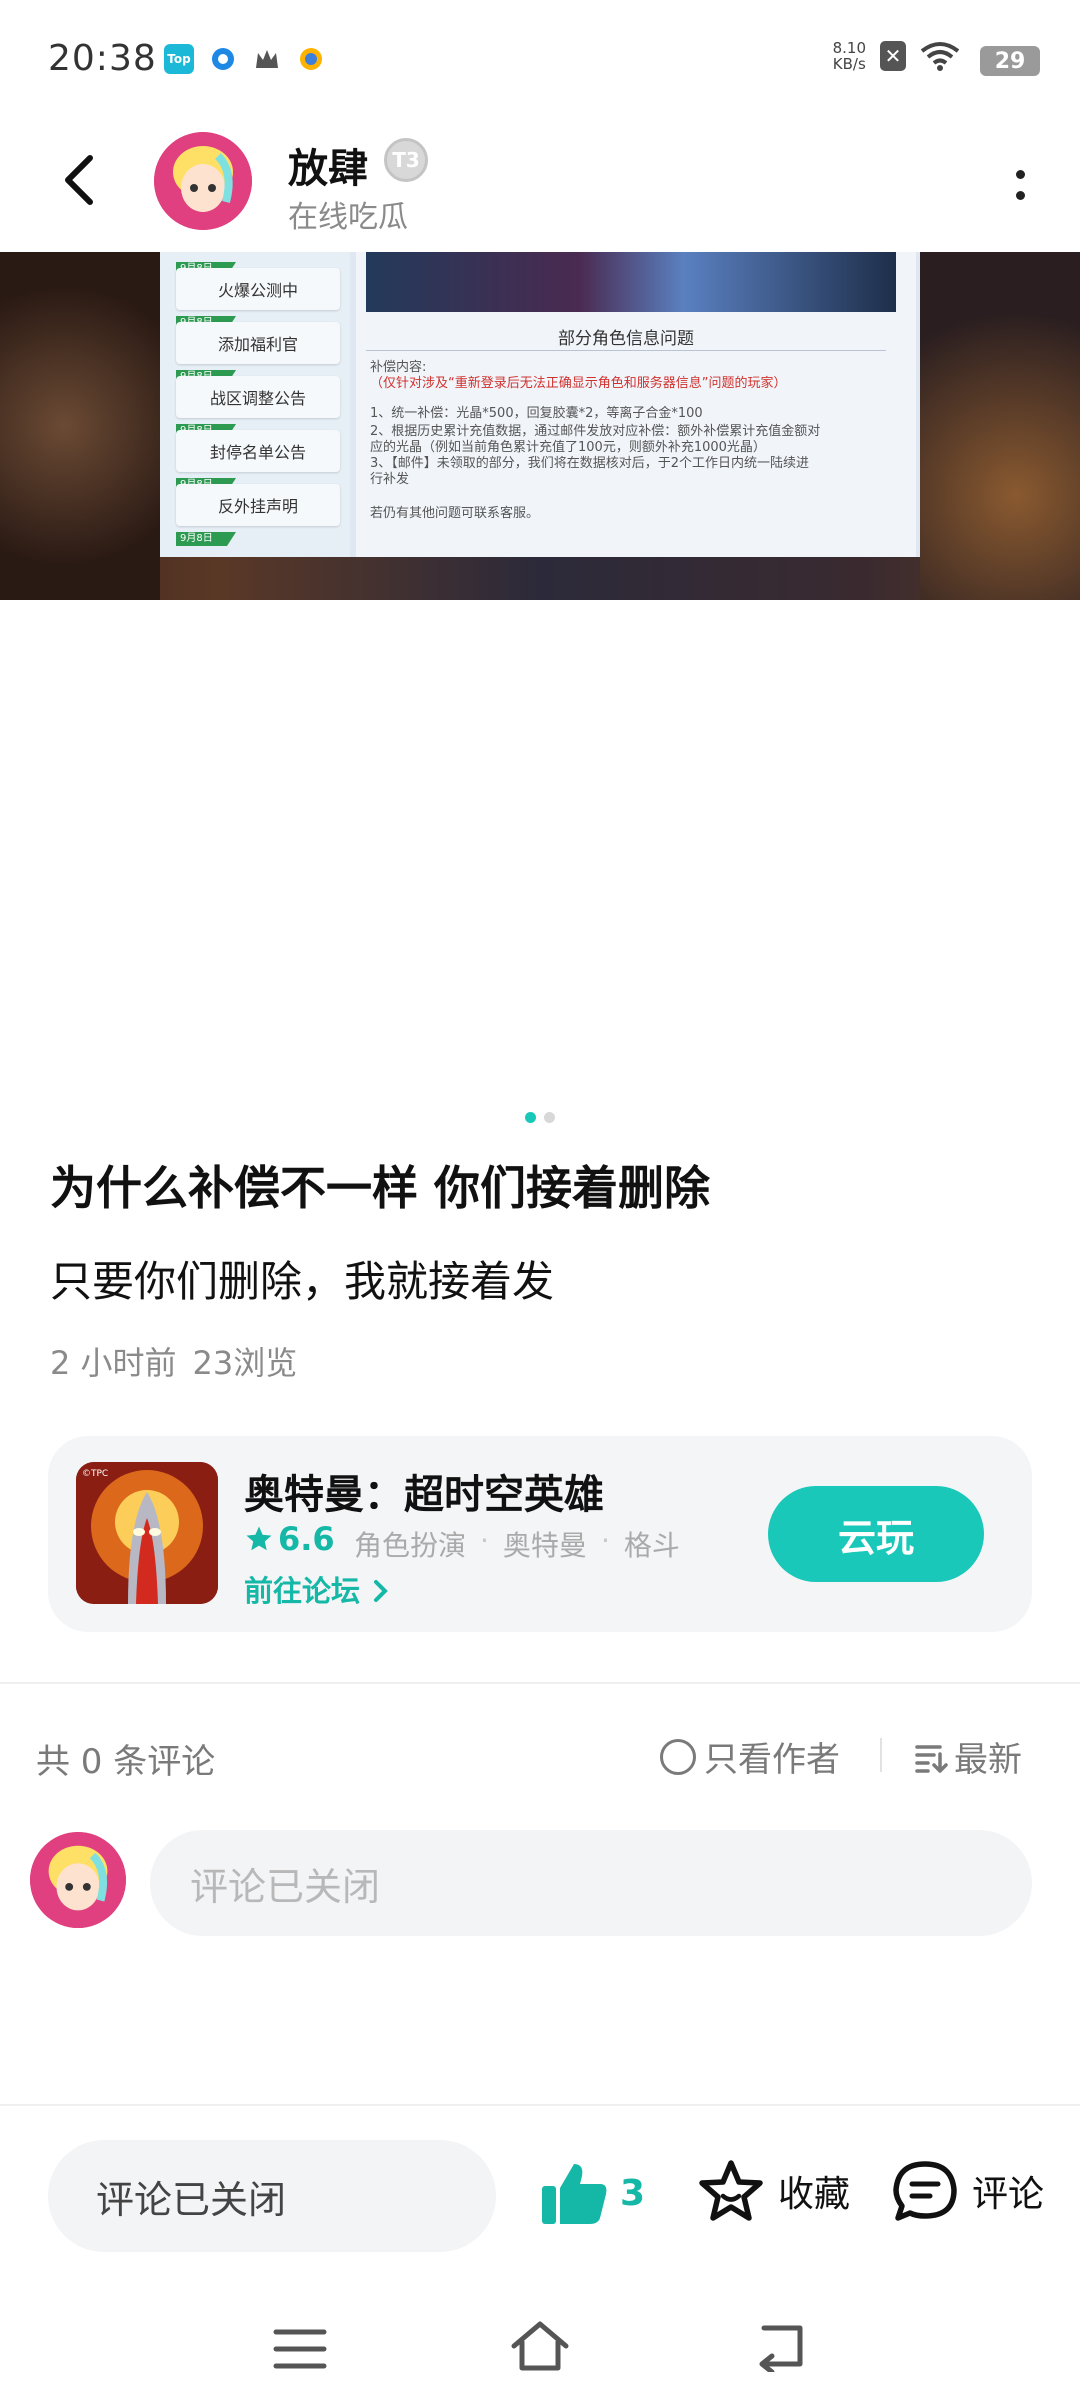  Describe the element at coordinates (931, 1758) in the screenshot. I see `sort-icon` at that location.